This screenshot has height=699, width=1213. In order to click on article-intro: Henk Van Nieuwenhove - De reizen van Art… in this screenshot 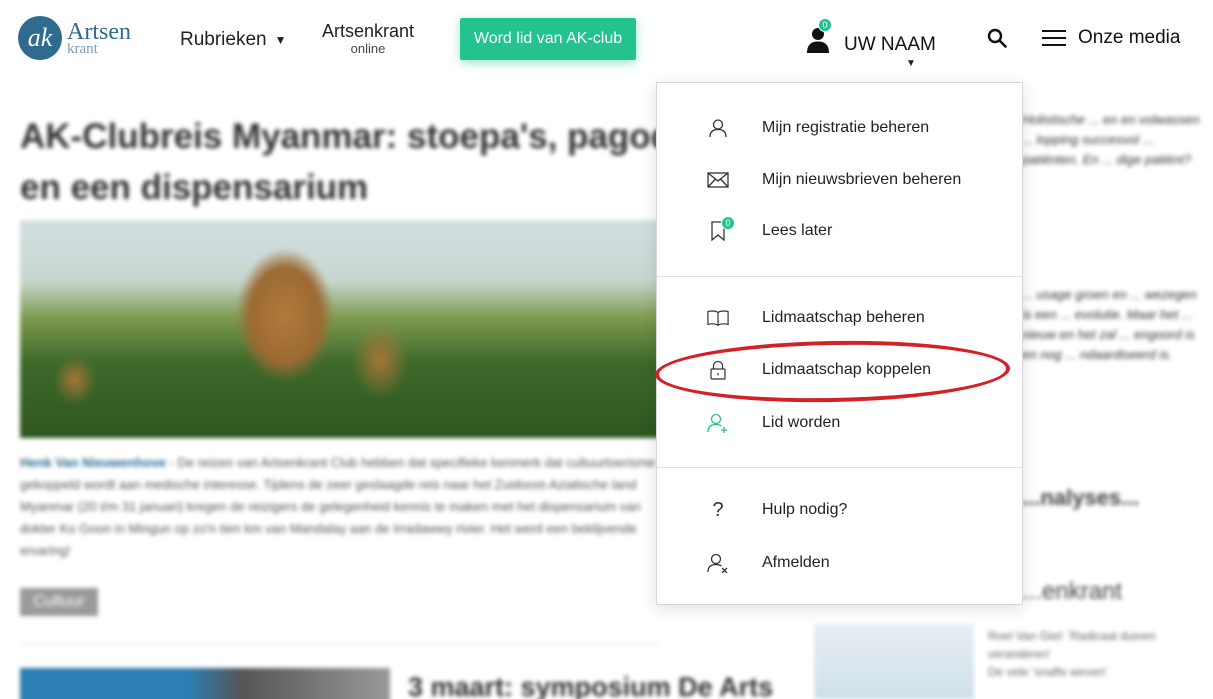, I will do `click(340, 507)`.